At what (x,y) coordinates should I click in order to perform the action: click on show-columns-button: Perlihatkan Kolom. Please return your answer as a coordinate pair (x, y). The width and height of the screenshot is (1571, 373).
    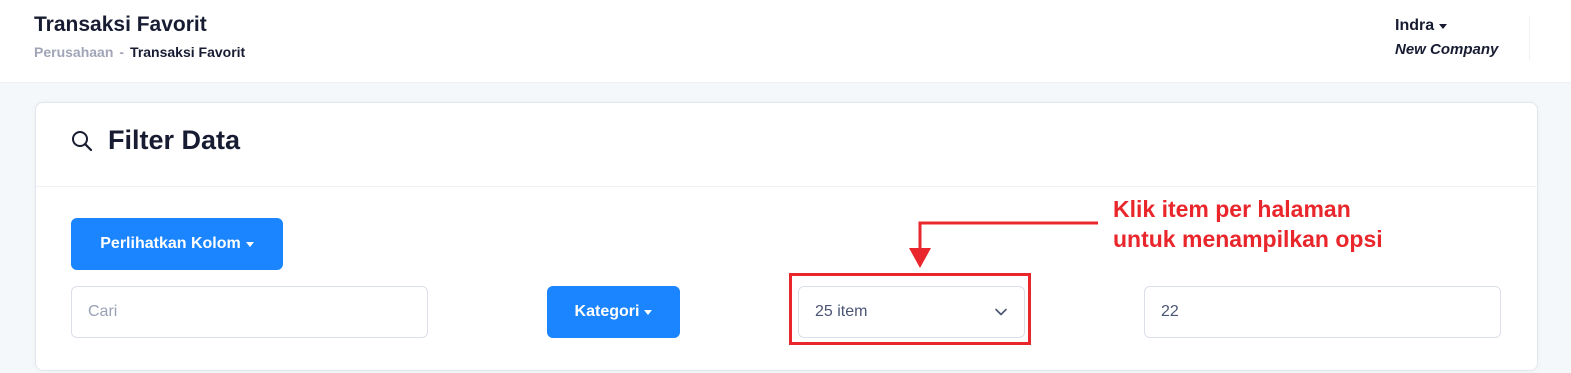
    Looking at the image, I should click on (177, 244).